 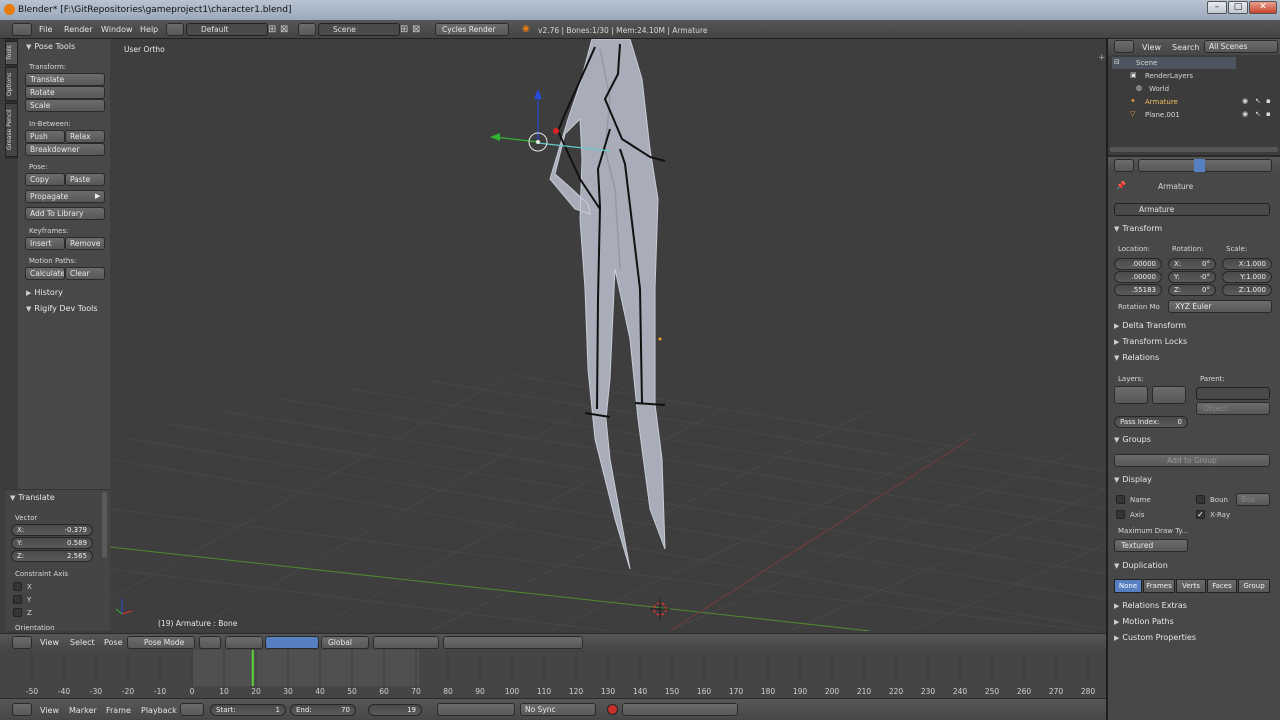 I want to click on parent-type-select: Object, so click(x=1233, y=408).